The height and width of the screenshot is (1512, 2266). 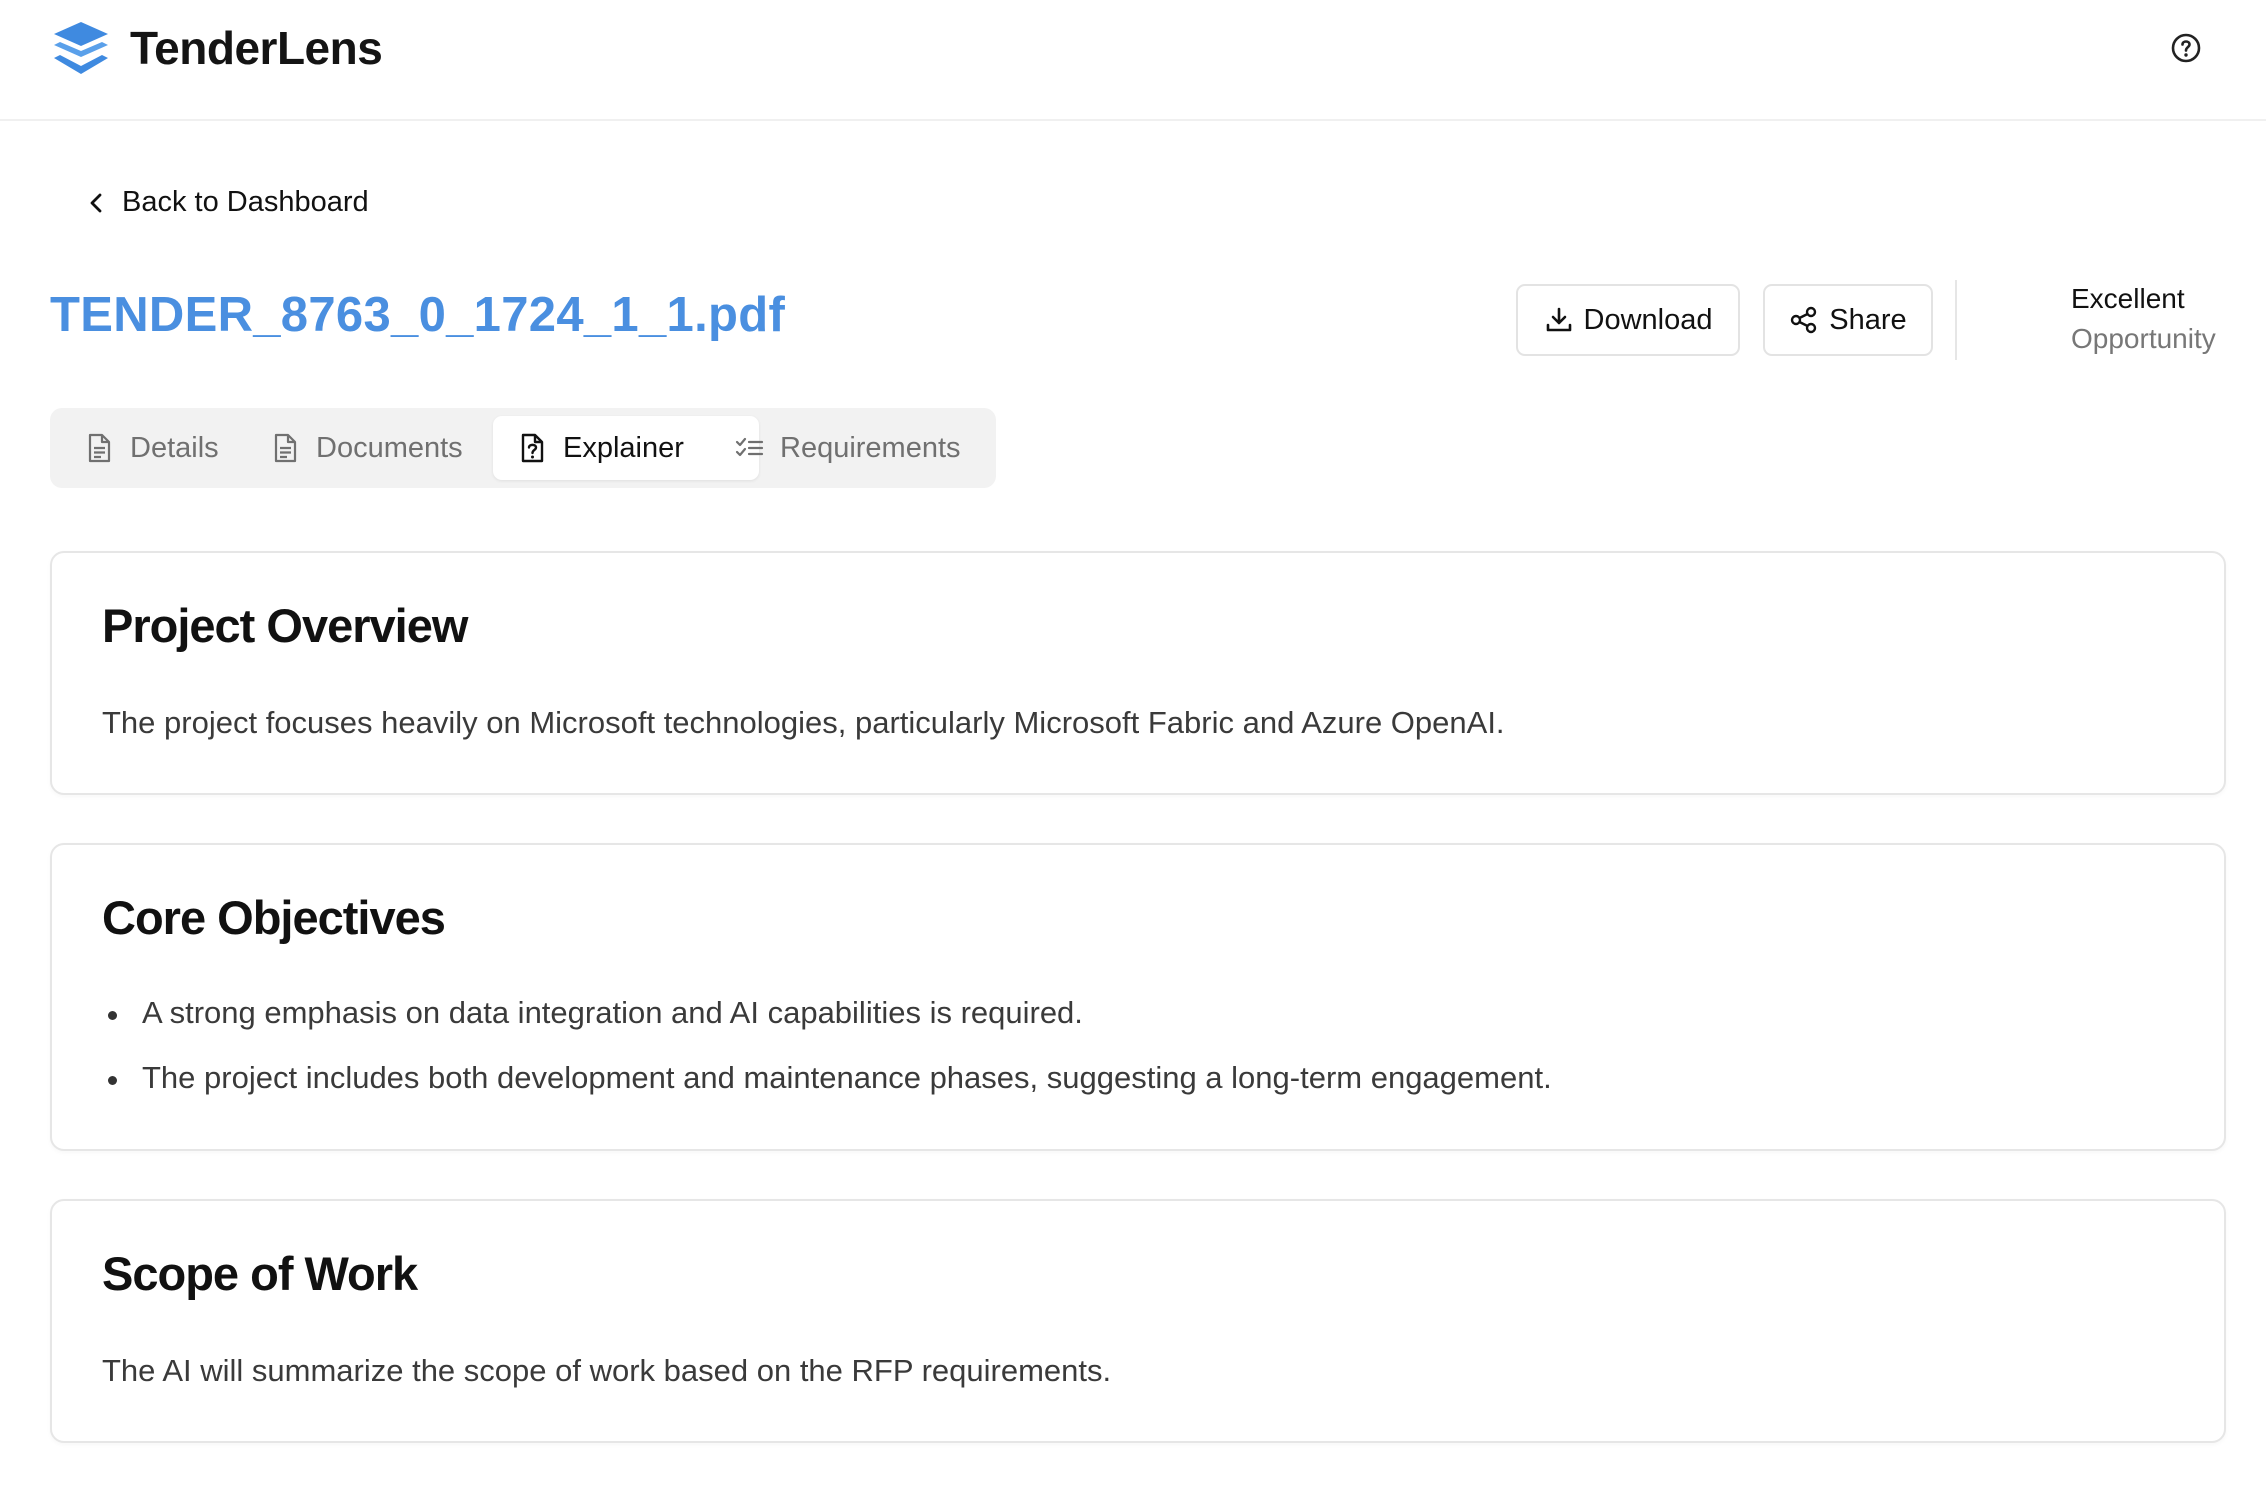 What do you see at coordinates (2186, 48) in the screenshot?
I see `help-circle-icon` at bounding box center [2186, 48].